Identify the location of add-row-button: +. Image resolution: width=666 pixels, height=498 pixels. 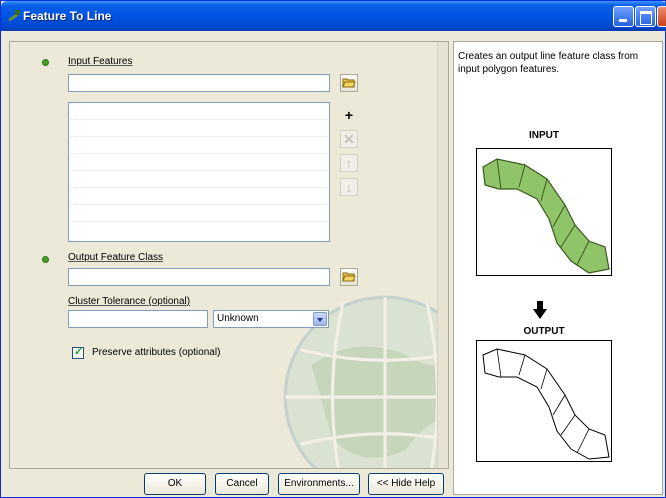
(349, 115).